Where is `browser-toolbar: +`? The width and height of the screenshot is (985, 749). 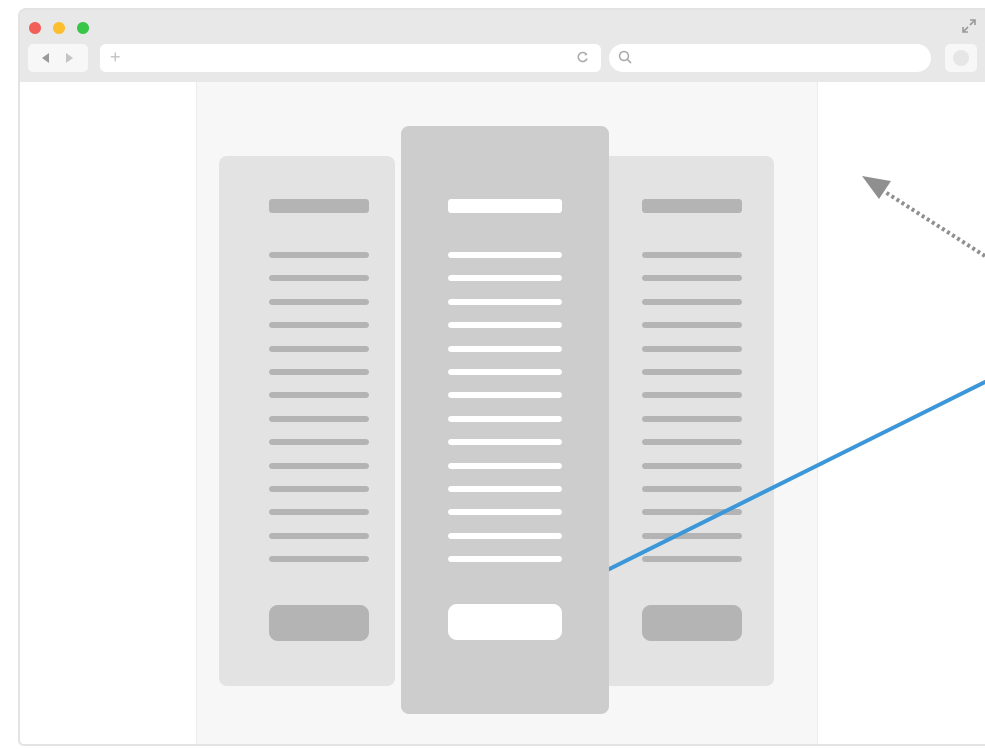 browser-toolbar: + is located at coordinates (502, 46).